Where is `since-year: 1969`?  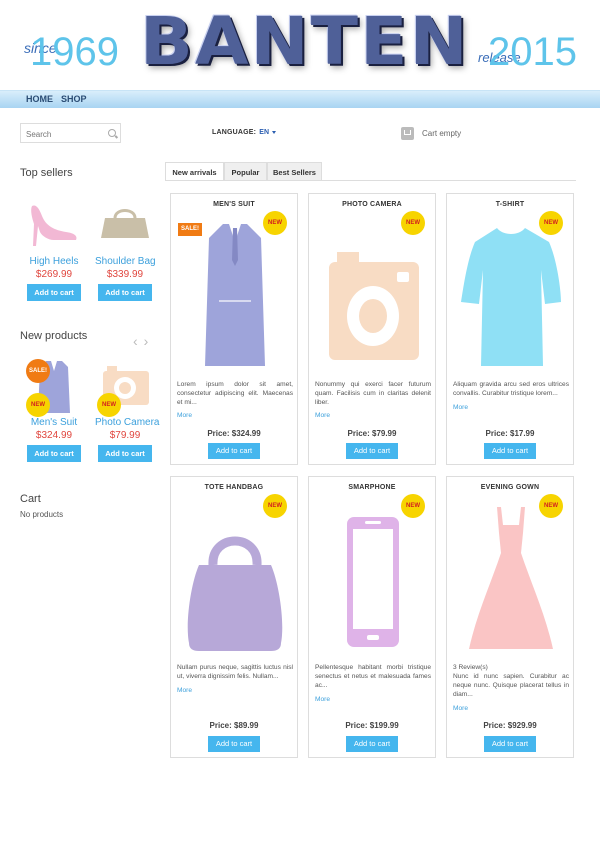 since-year: 1969 is located at coordinates (74, 52).